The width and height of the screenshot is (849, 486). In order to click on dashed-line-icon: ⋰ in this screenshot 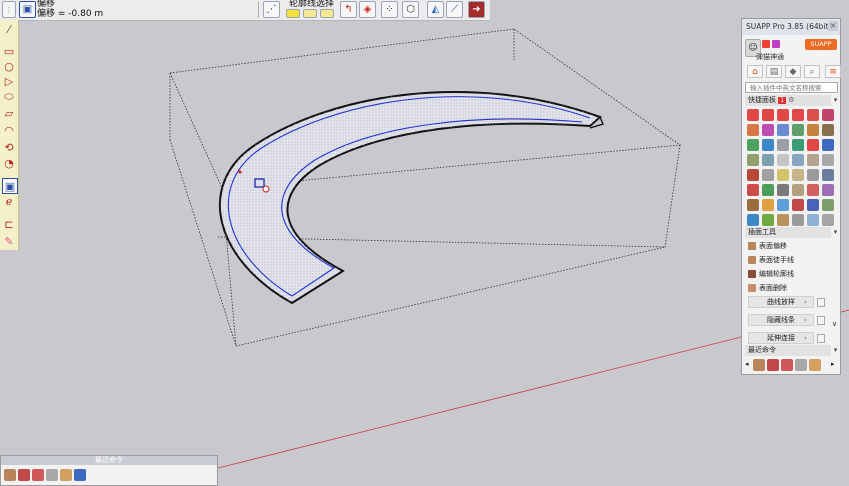, I will do `click(271, 9)`.